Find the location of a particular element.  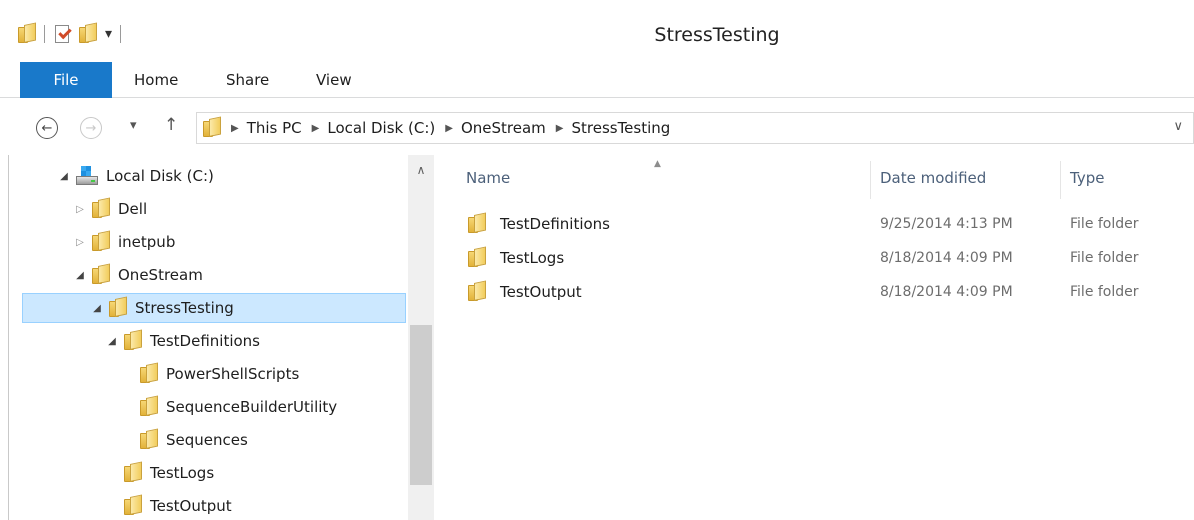

file-name: TestLogs is located at coordinates (532, 258).